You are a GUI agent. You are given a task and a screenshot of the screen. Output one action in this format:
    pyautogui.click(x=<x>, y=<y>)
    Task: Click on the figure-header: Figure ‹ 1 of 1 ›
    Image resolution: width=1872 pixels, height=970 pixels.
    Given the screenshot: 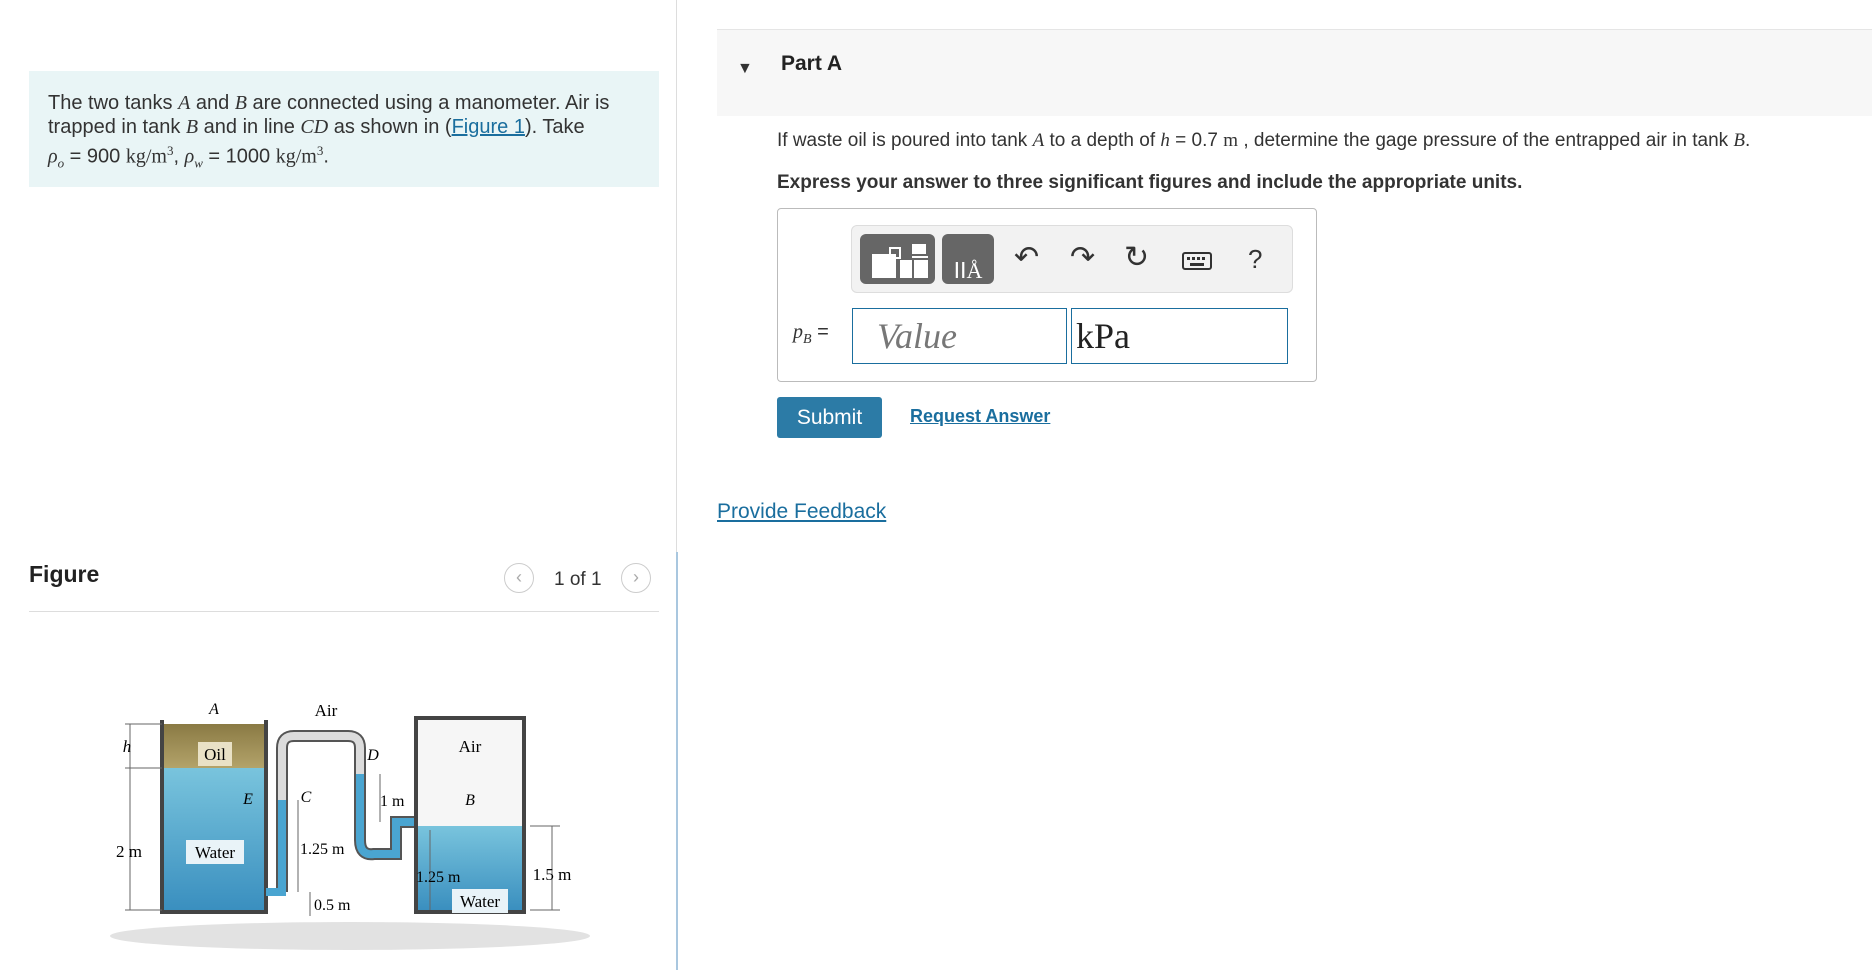 What is the action you would take?
    pyautogui.click(x=344, y=582)
    